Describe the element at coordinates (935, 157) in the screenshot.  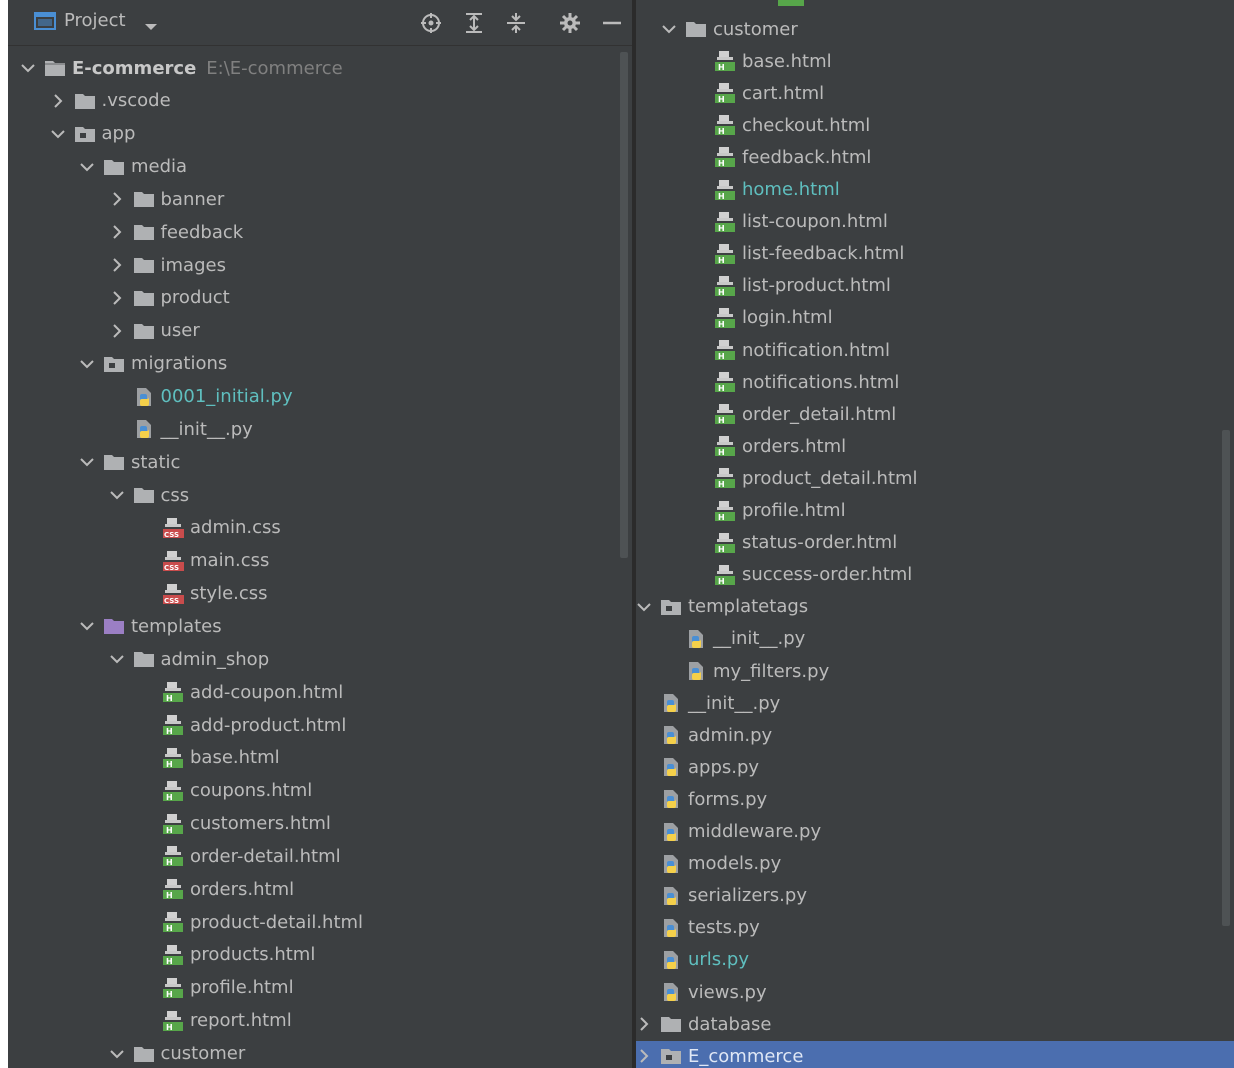
I see `tree-row-feedback-html: Hfeedback.html` at that location.